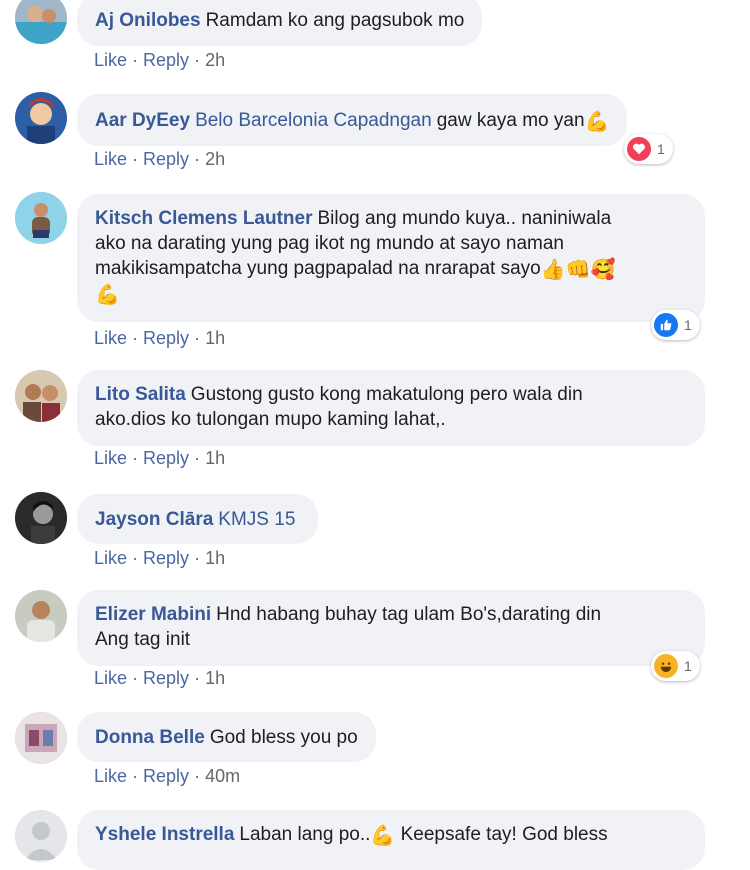  I want to click on comment-author: Aj Onilobes, so click(148, 20).